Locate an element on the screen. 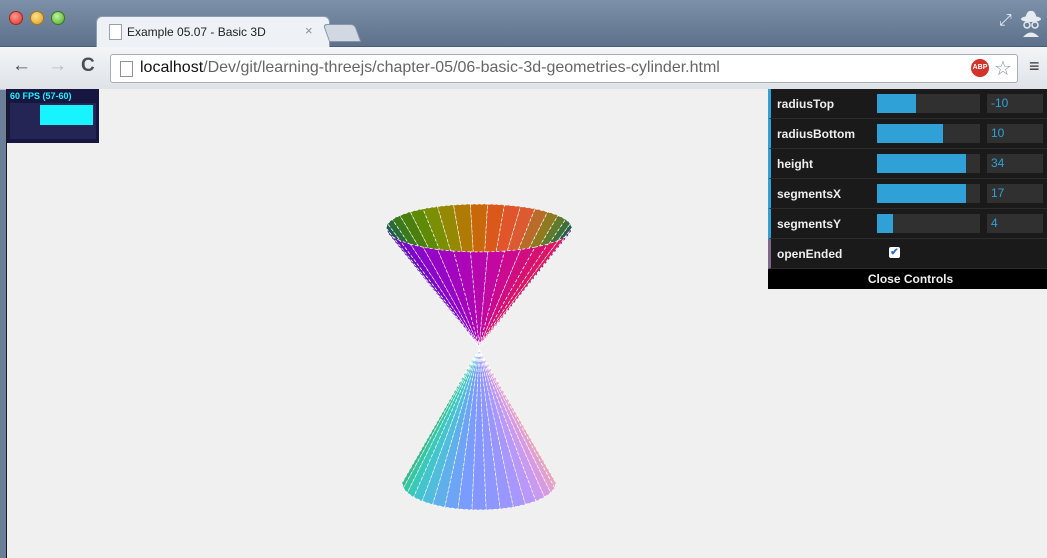  segmentsy-input: 4 is located at coordinates (1015, 223).